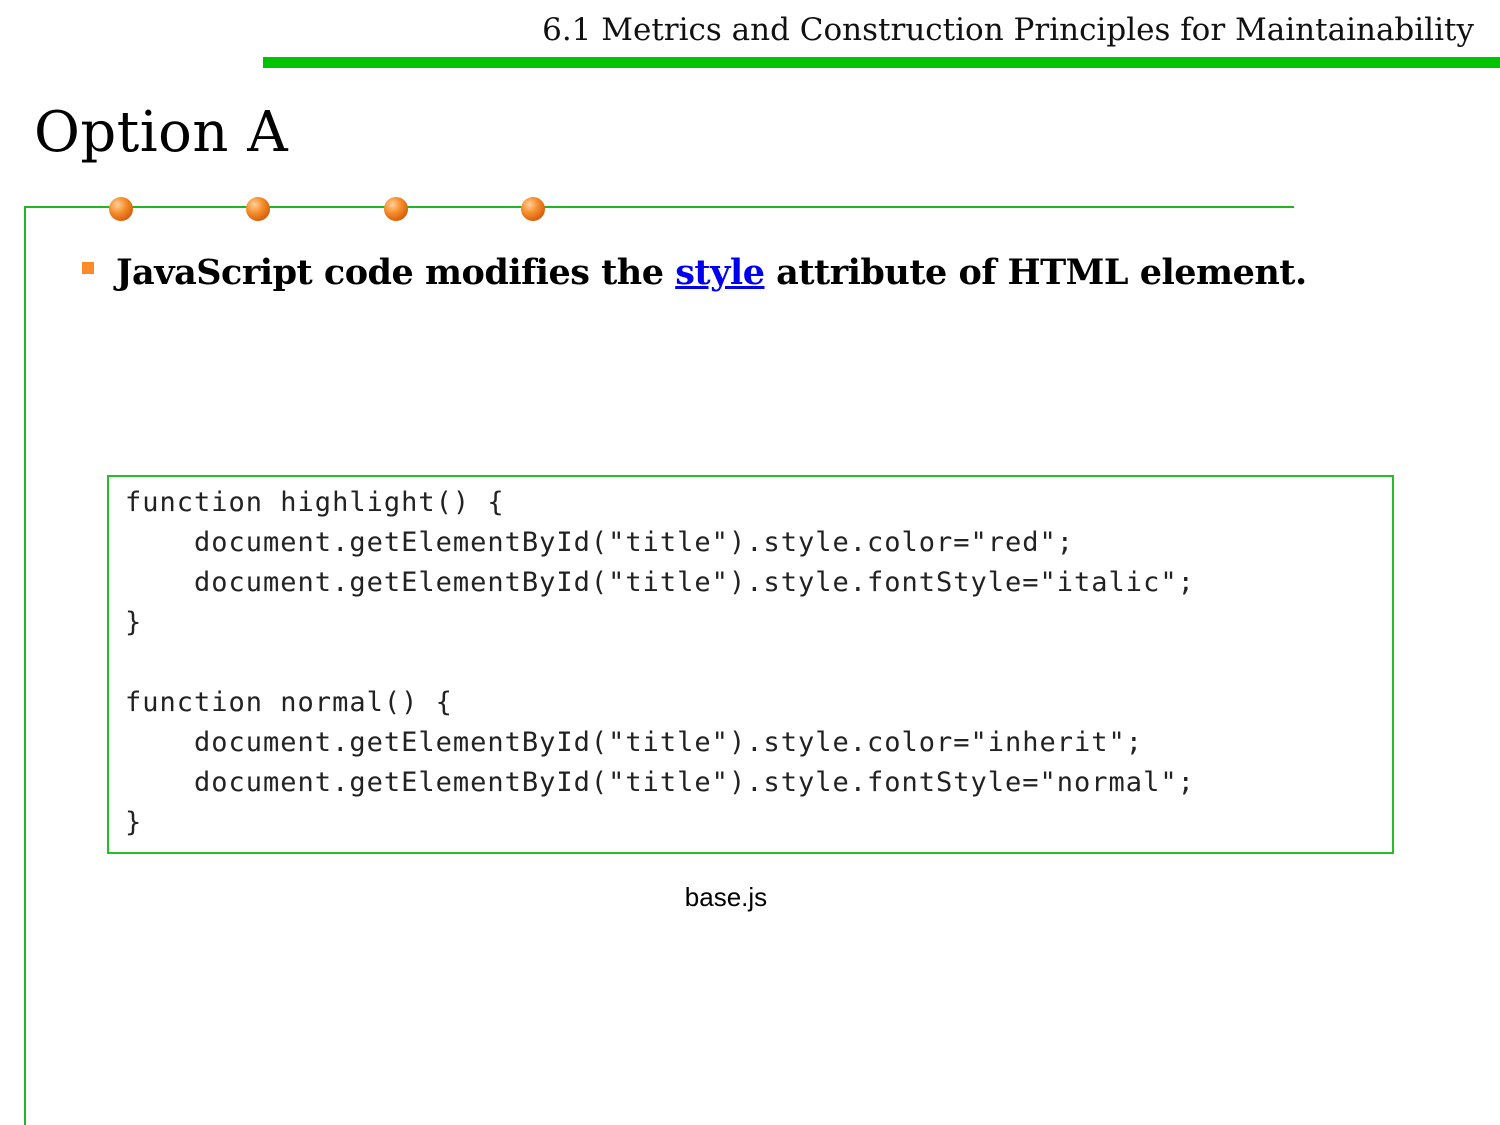 This screenshot has height=1125, width=1500. I want to click on code-line: function highlight() {, so click(315, 502).